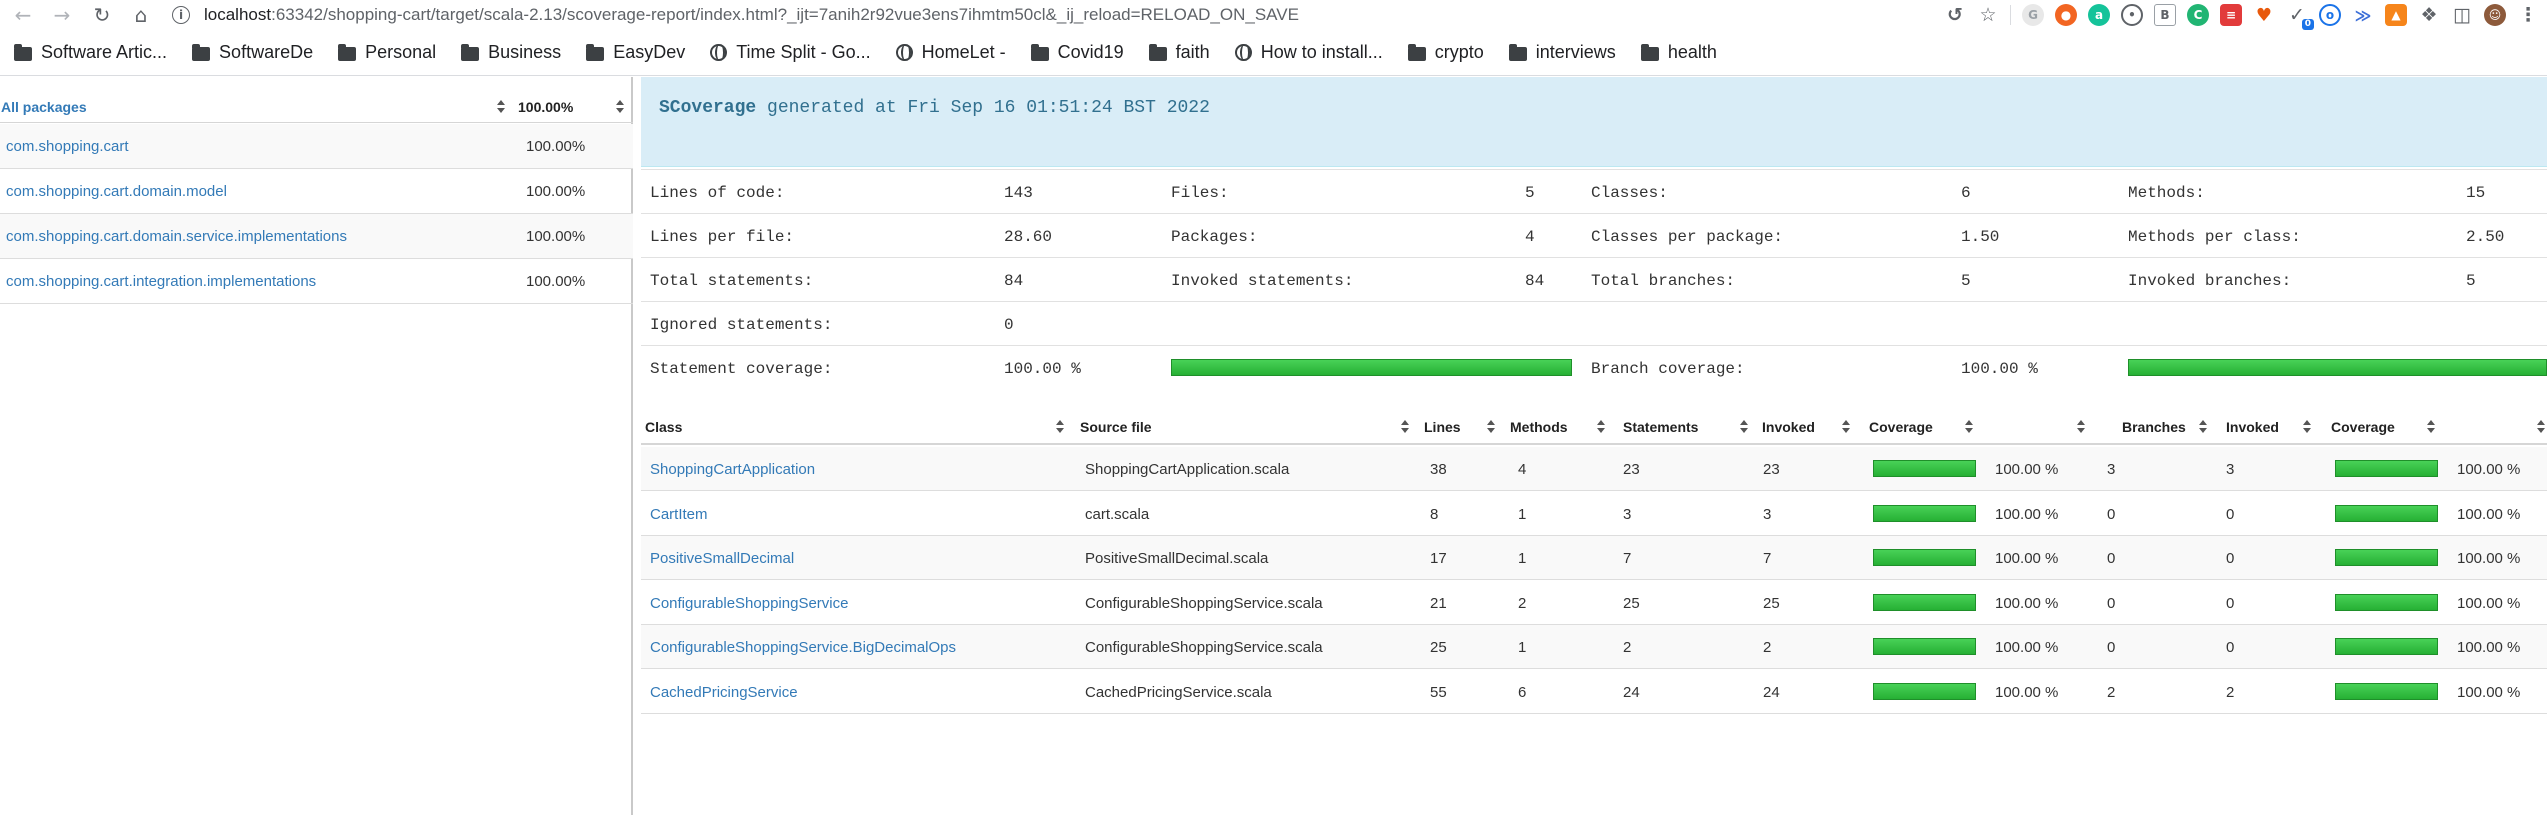 The image size is (2547, 815). What do you see at coordinates (2230, 603) in the screenshot?
I see `branches-invoked-count: 0` at bounding box center [2230, 603].